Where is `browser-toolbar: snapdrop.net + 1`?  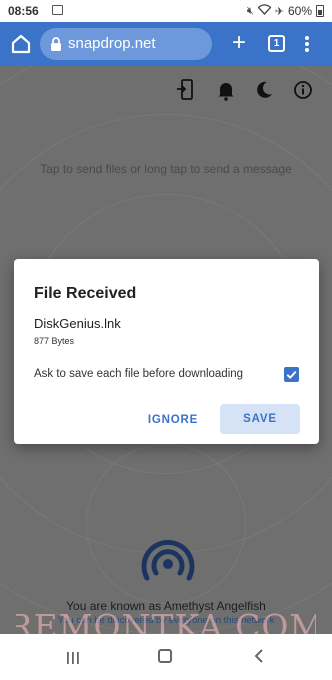
browser-toolbar: snapdrop.net + 1 is located at coordinates (166, 44).